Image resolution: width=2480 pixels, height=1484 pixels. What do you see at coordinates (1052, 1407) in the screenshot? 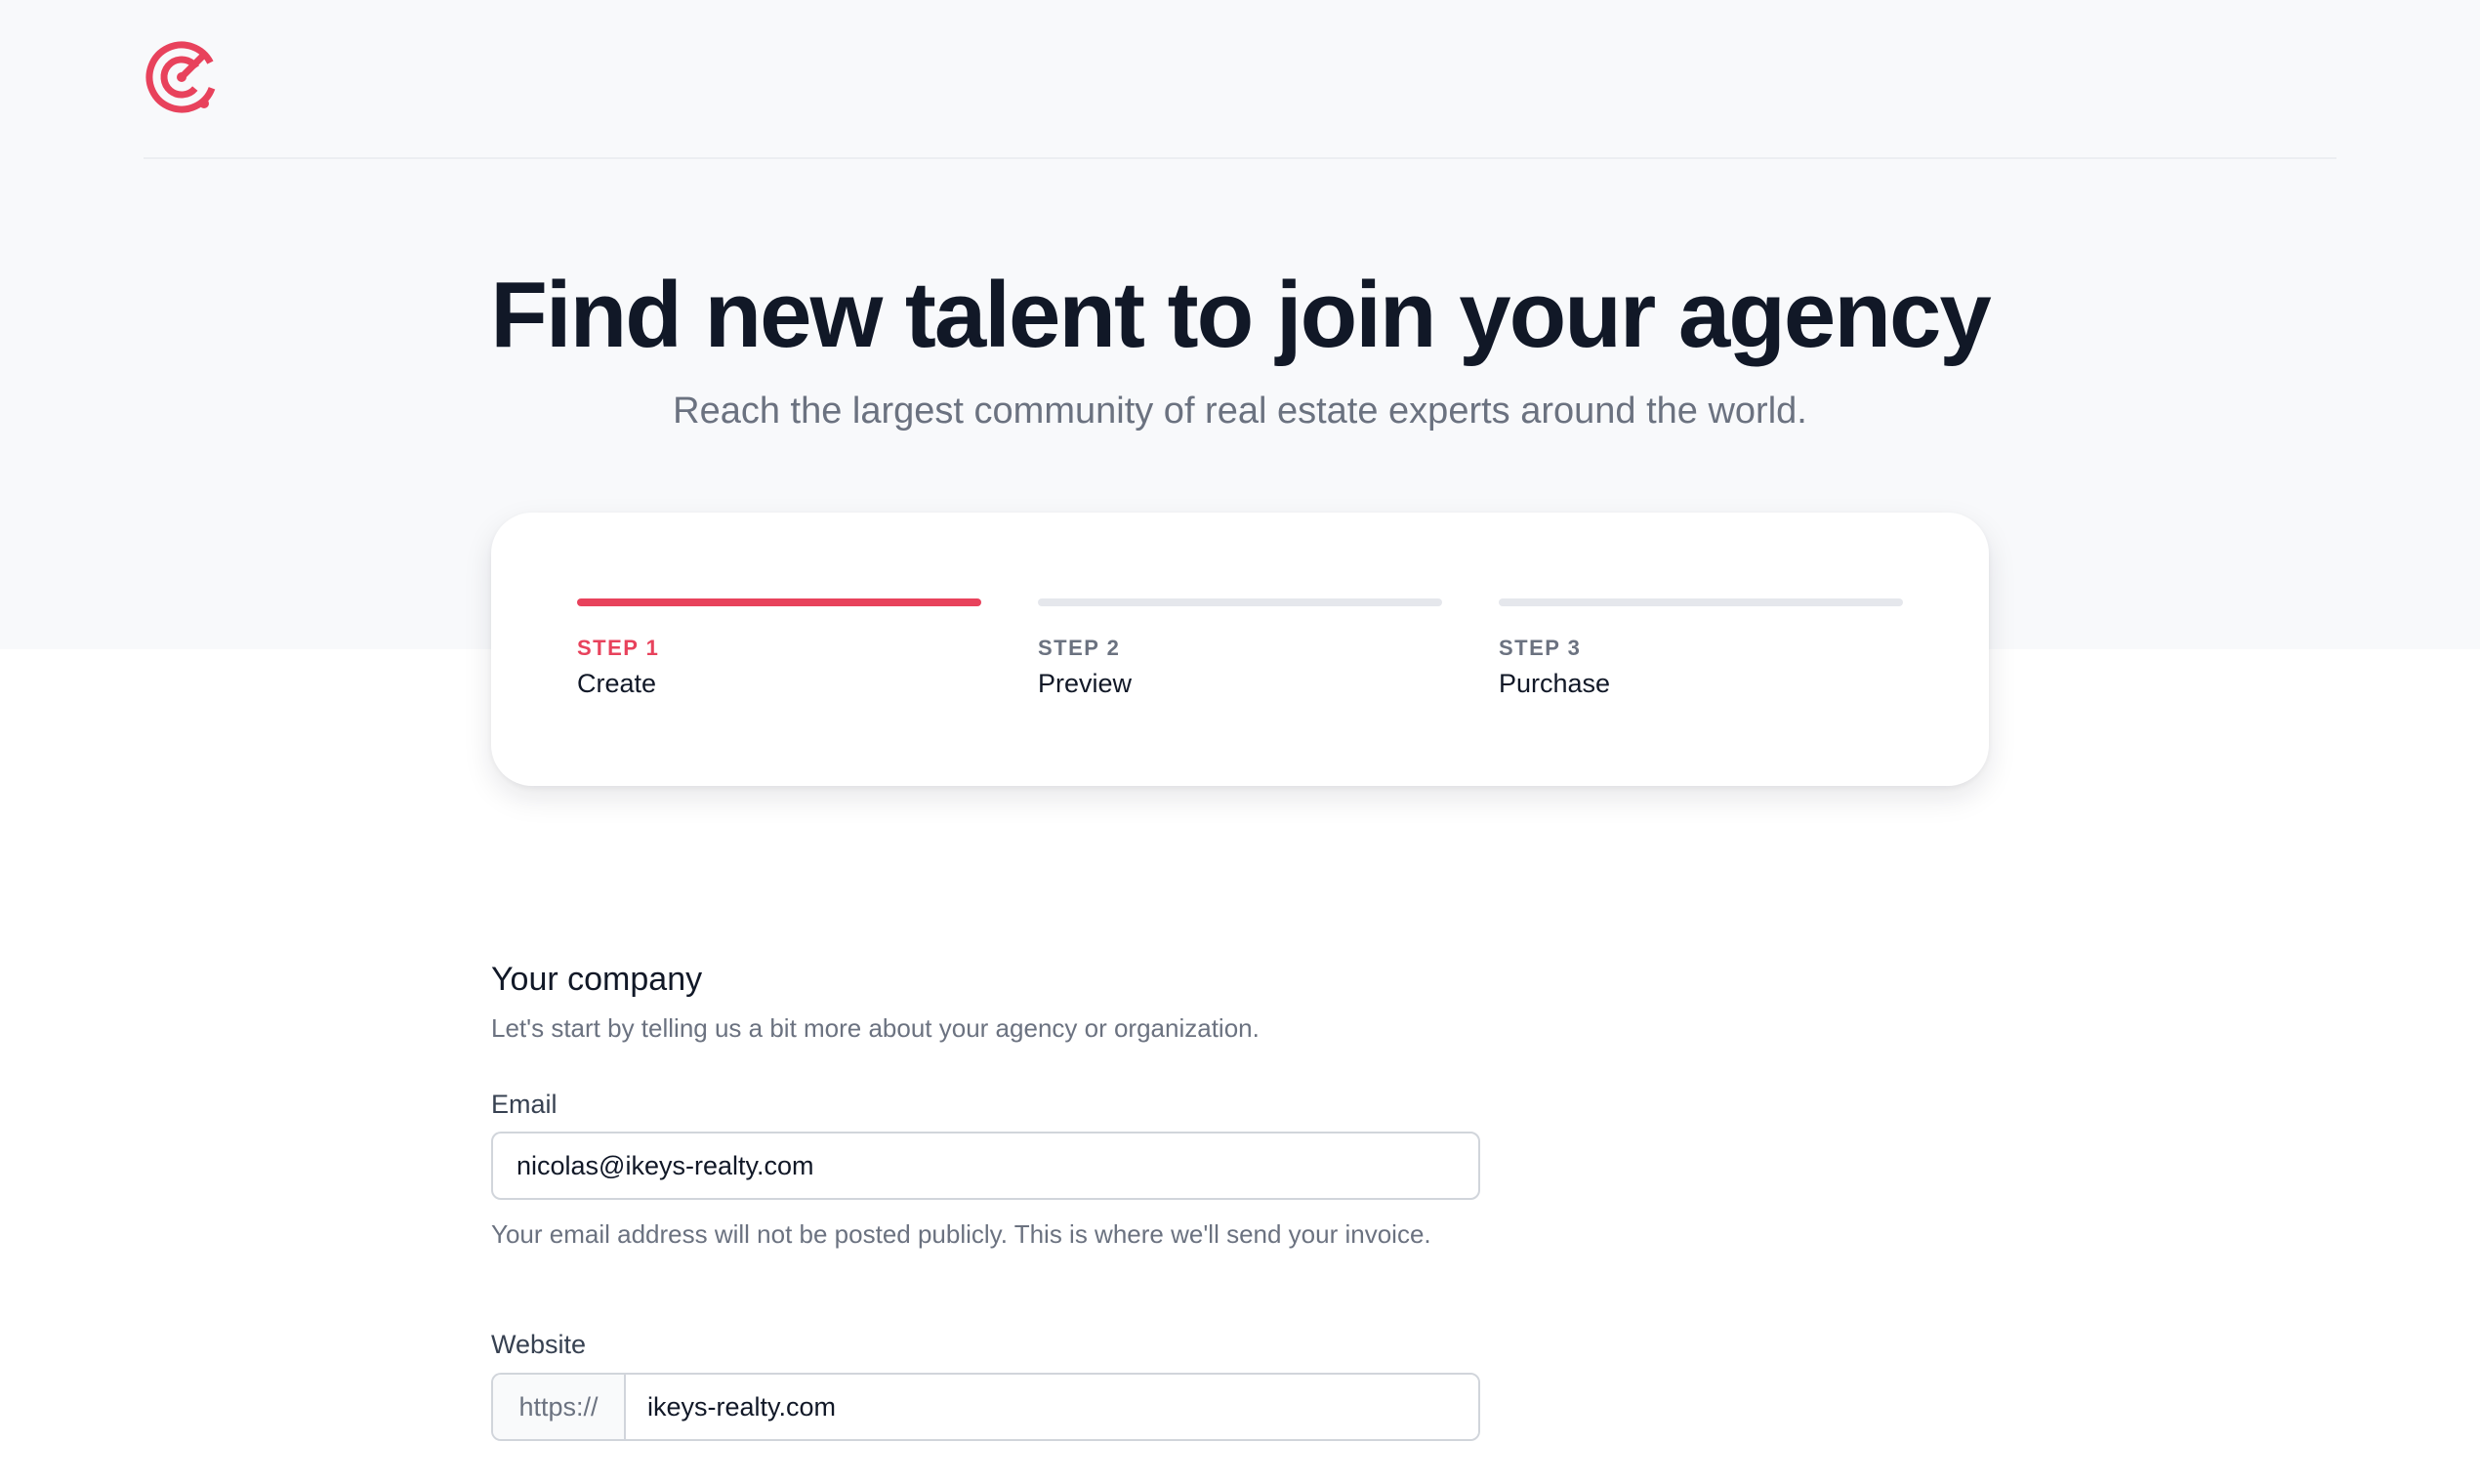
I see `website-field` at bounding box center [1052, 1407].